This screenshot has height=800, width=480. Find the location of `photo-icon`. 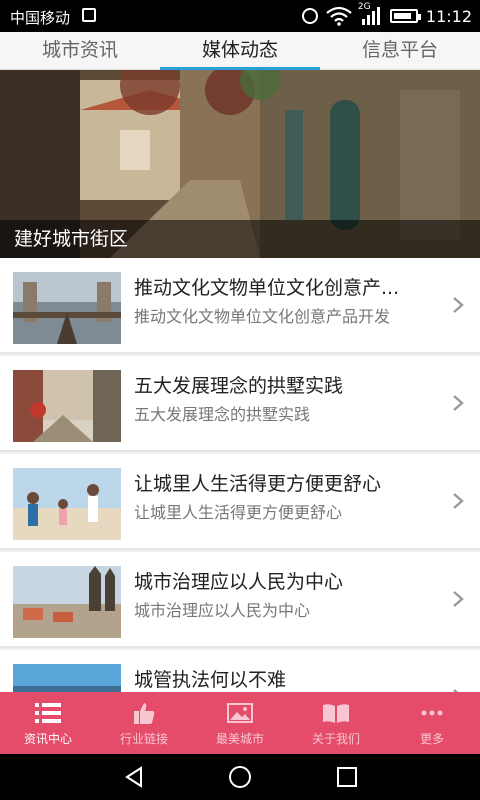

photo-icon is located at coordinates (240, 713).